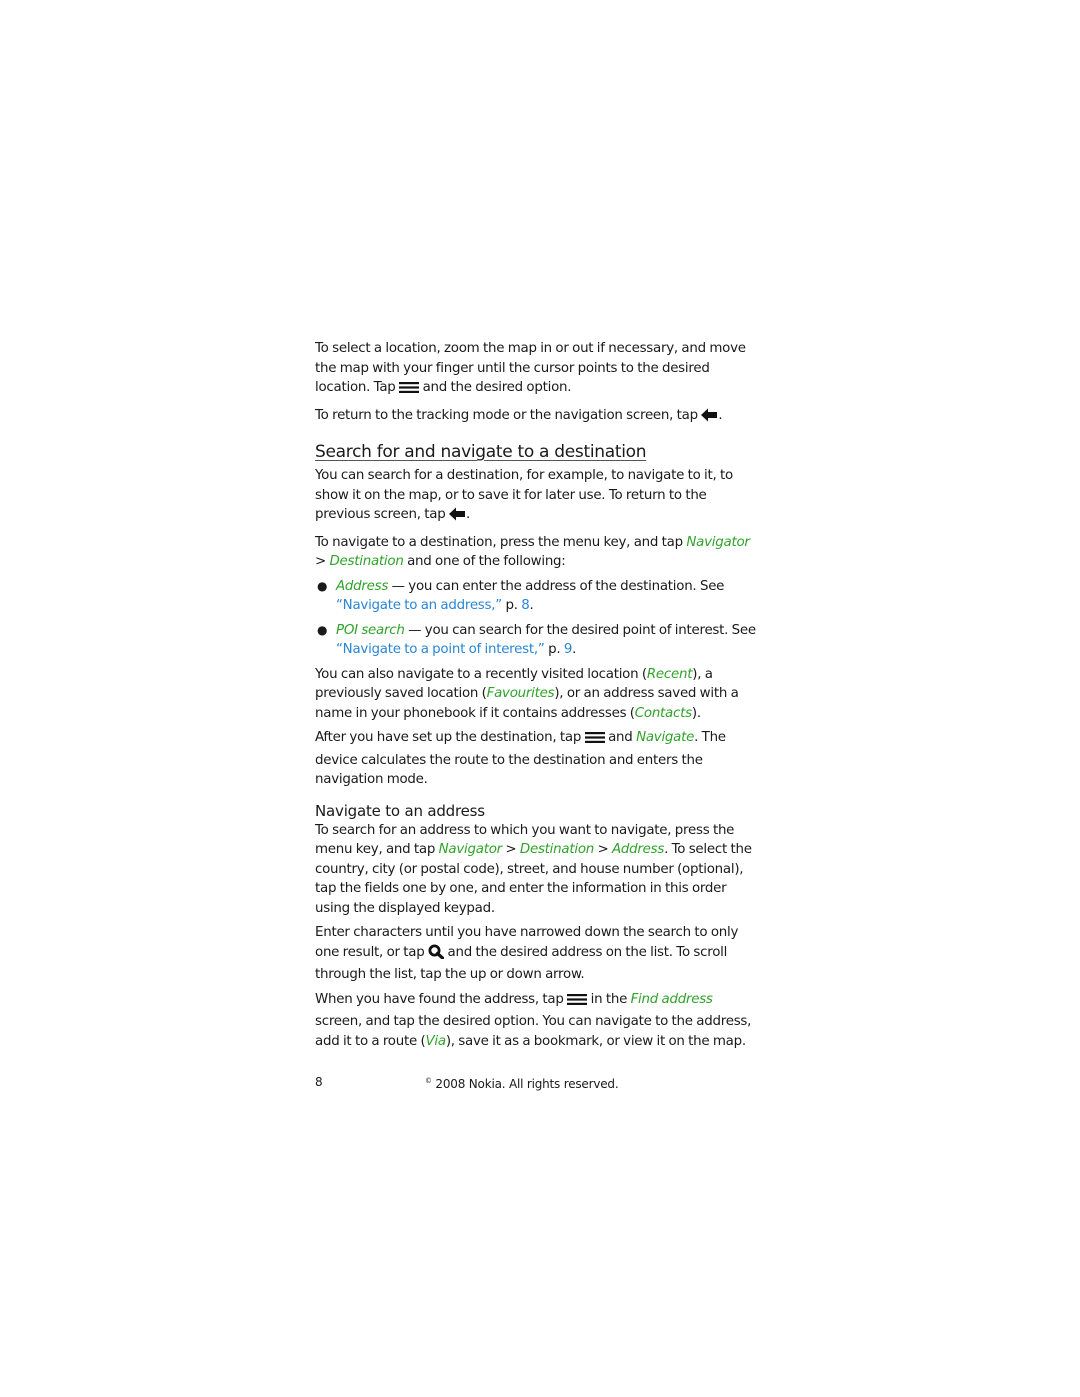  What do you see at coordinates (370, 630) in the screenshot?
I see `menu-term-poi-search: POI search` at bounding box center [370, 630].